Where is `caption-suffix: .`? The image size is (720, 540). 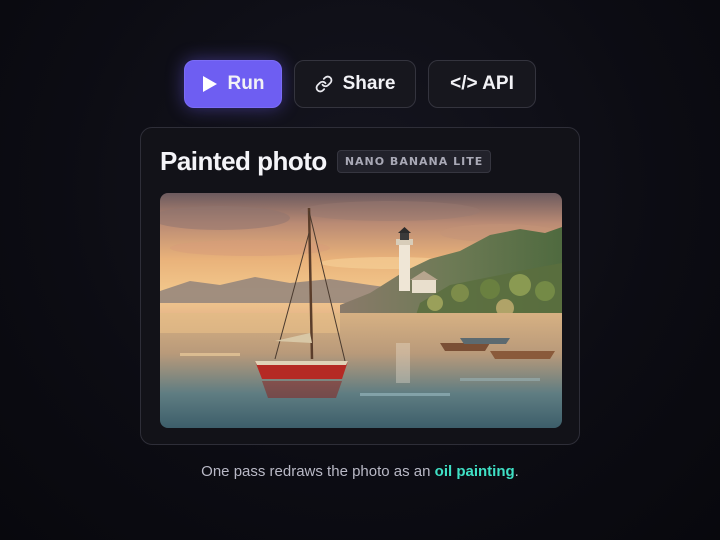
caption-suffix: . is located at coordinates (516, 471).